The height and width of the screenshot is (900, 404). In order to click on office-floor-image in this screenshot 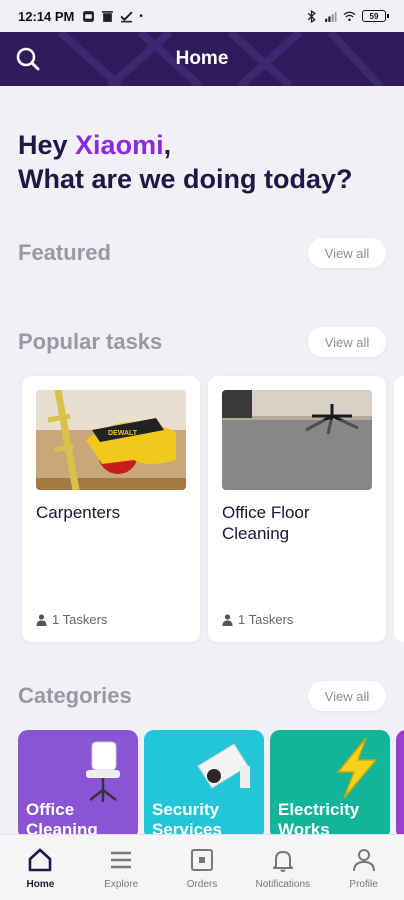, I will do `click(297, 440)`.